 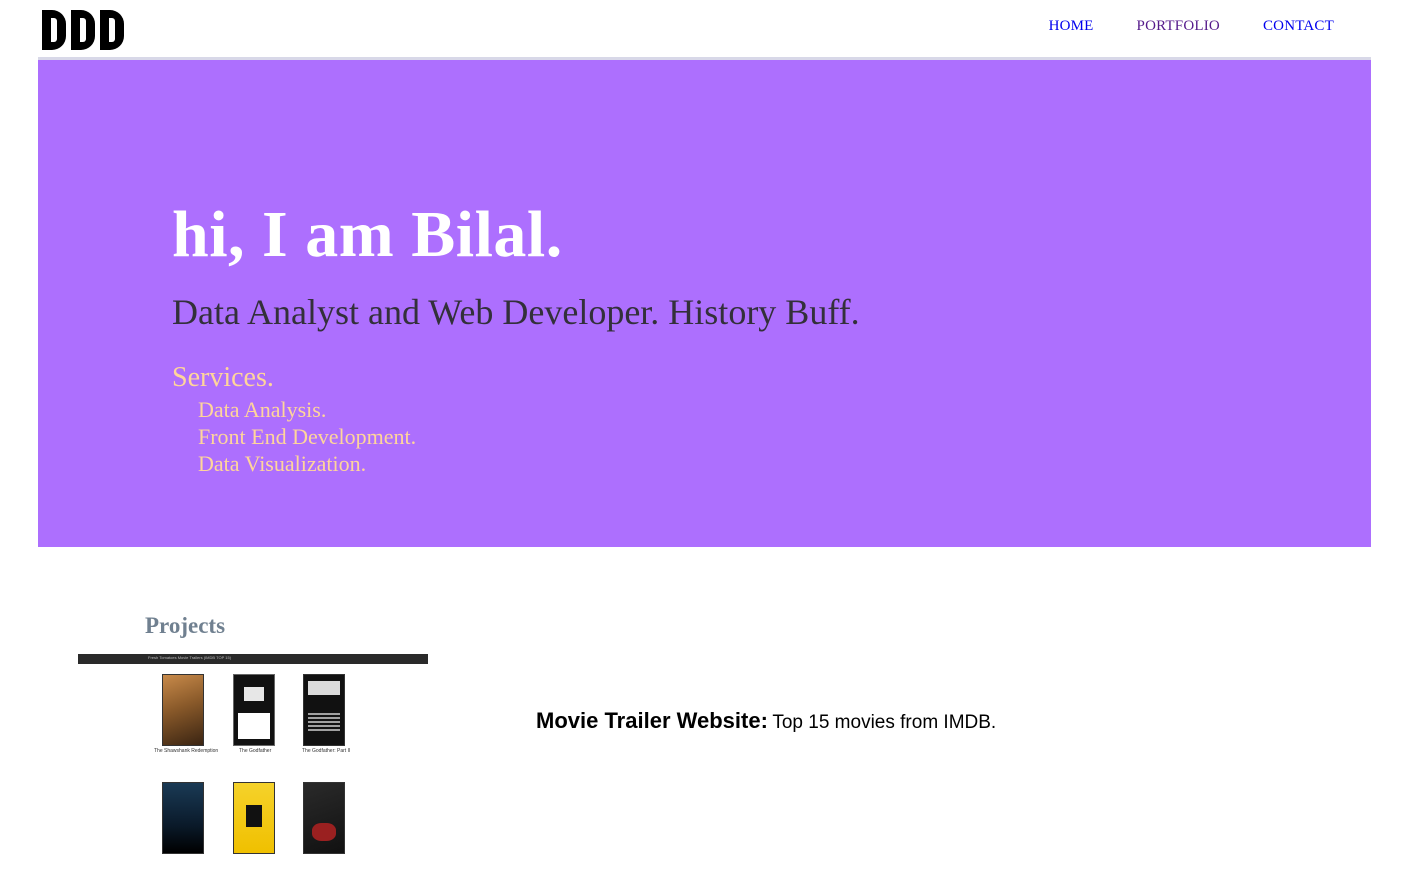 What do you see at coordinates (1071, 26) in the screenshot?
I see `nav-home-link: HOME` at bounding box center [1071, 26].